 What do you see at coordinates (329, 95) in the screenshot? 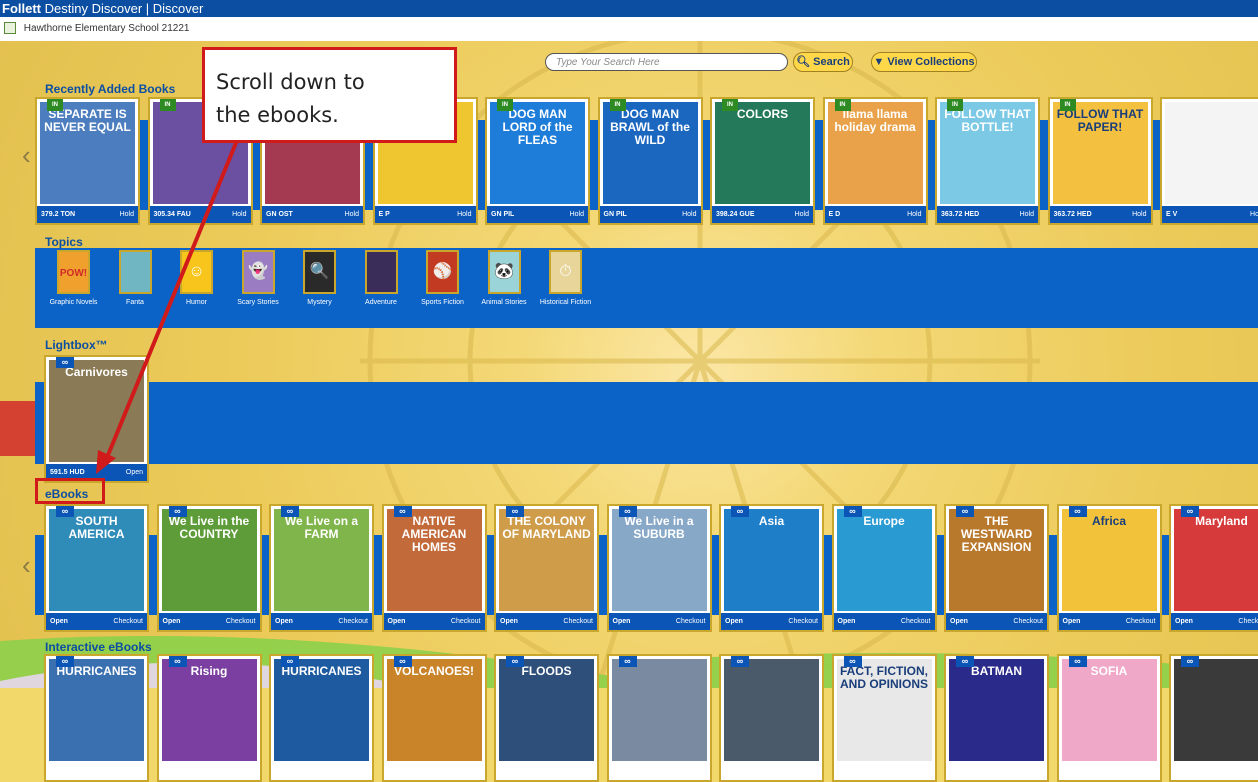
I see `instruction-callout: Scroll down to the ebooks.` at bounding box center [329, 95].